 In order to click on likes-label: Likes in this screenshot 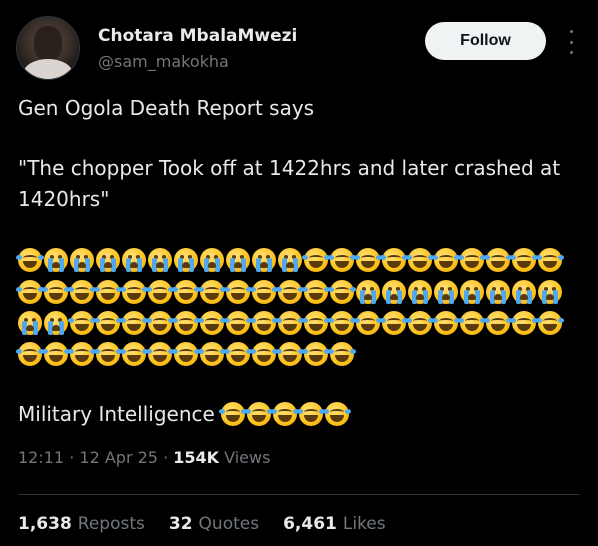, I will do `click(364, 524)`.